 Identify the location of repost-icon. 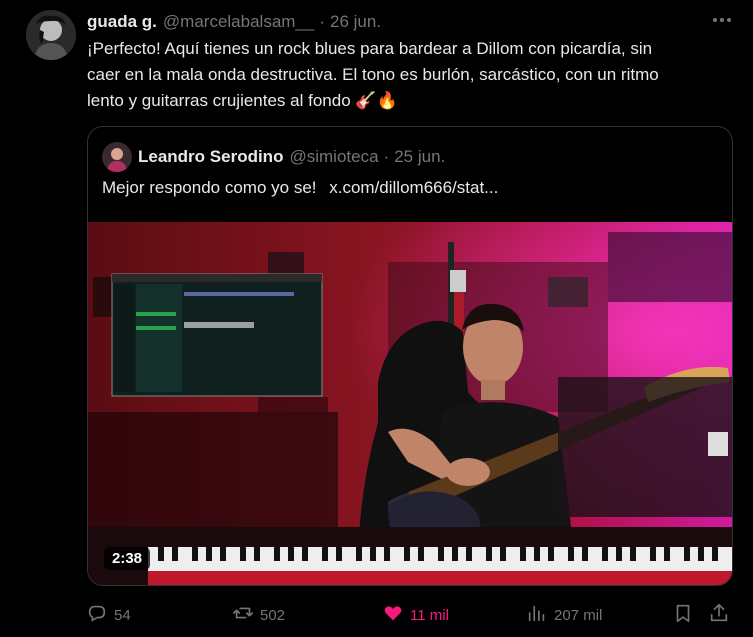
(243, 615).